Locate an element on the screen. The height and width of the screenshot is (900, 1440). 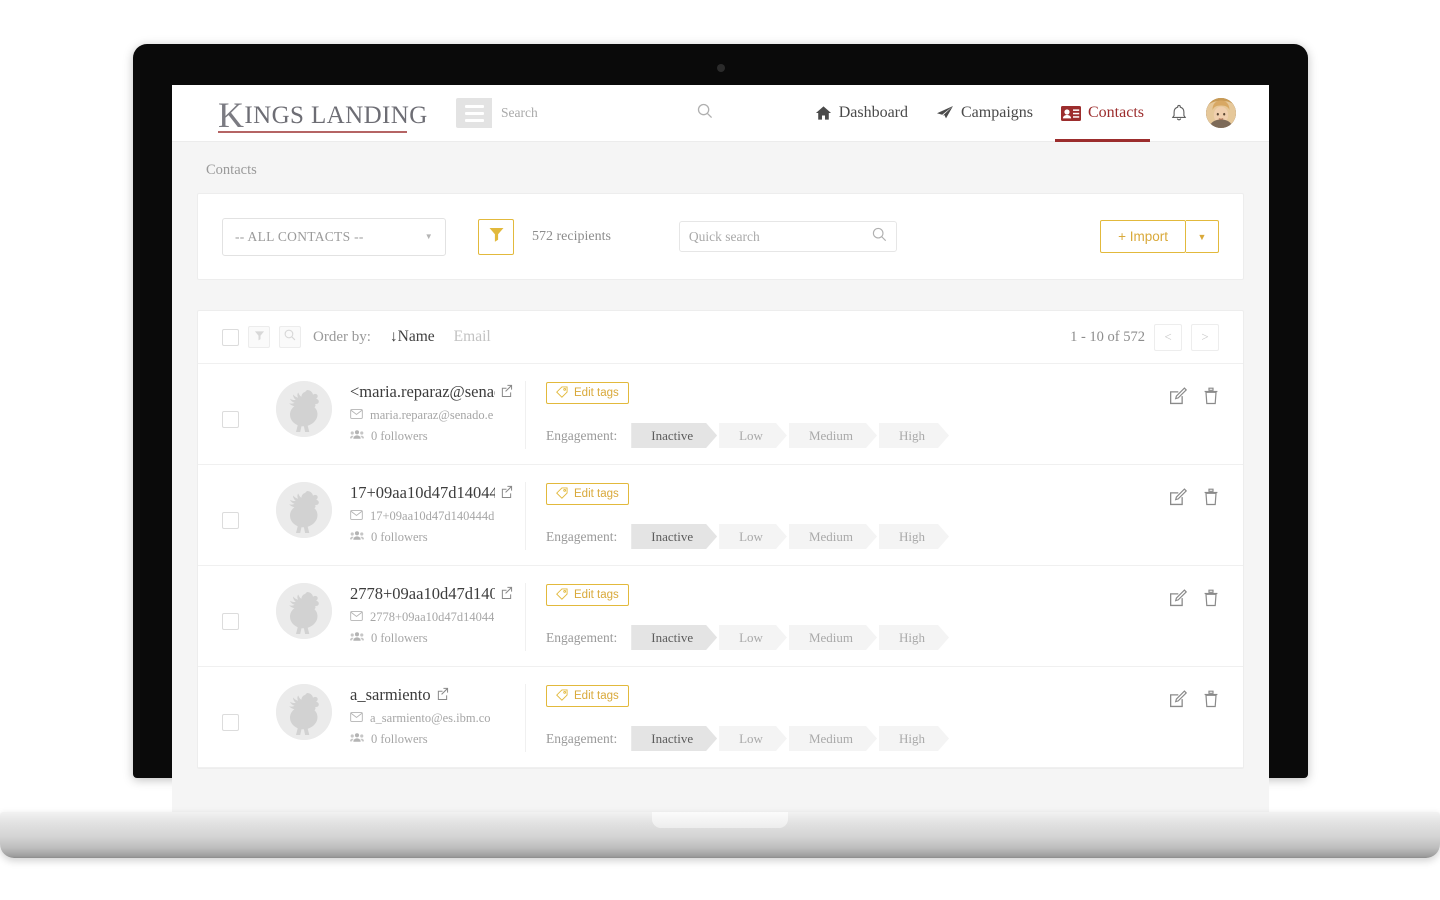
contact-email: maria.reparaz@senado.e is located at coordinates (431, 415).